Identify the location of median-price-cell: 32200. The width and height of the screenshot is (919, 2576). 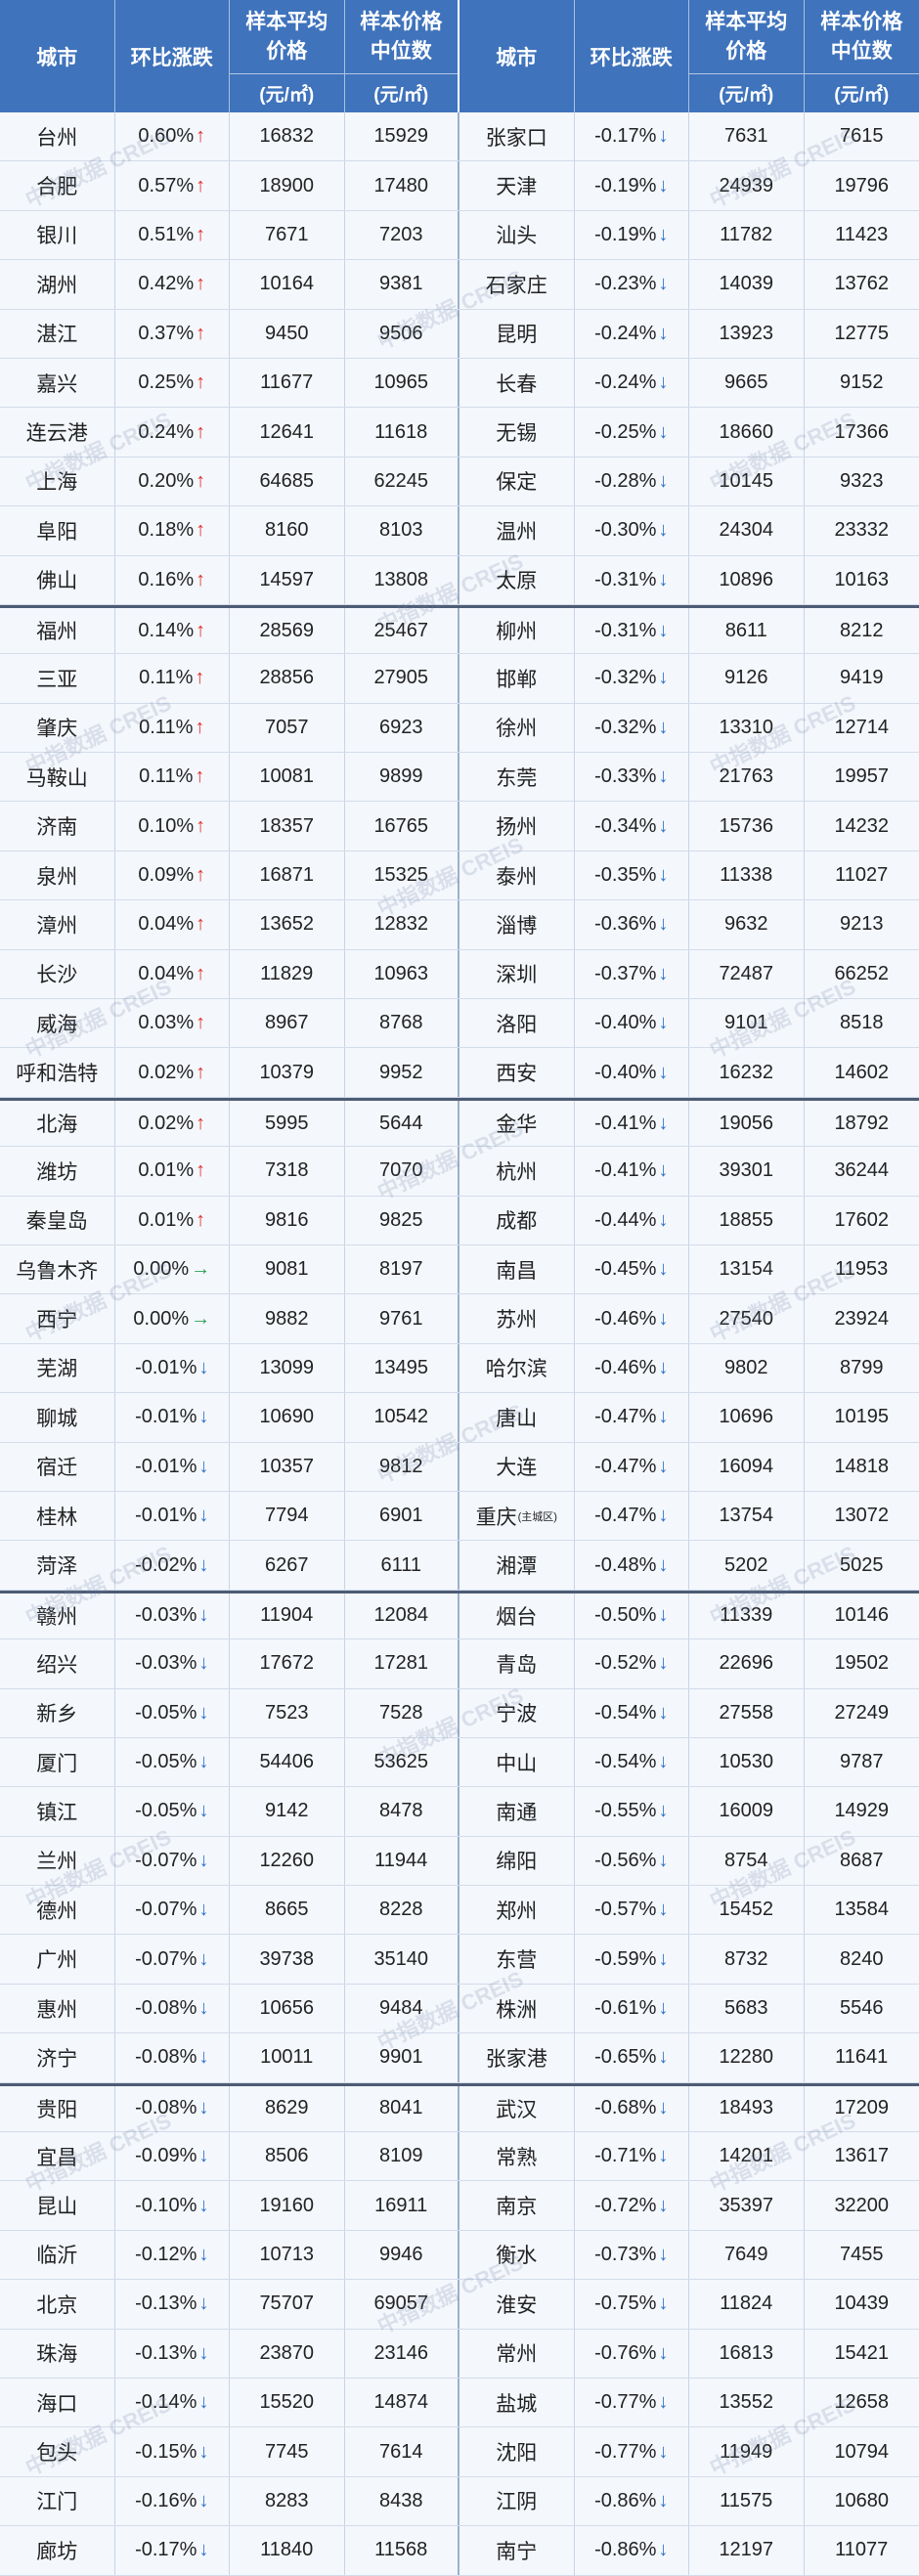
(862, 2205).